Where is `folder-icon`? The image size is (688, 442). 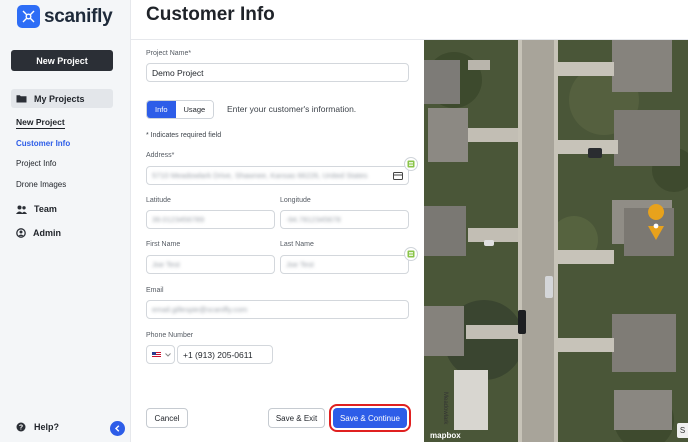 folder-icon is located at coordinates (21, 99).